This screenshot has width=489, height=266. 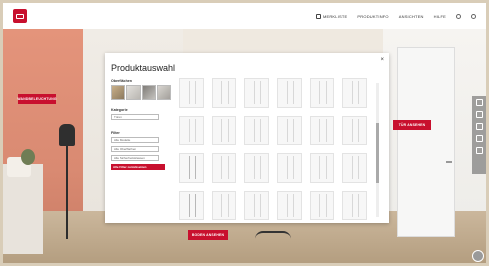 What do you see at coordinates (115, 133) in the screenshot?
I see `filter-label: Filter` at bounding box center [115, 133].